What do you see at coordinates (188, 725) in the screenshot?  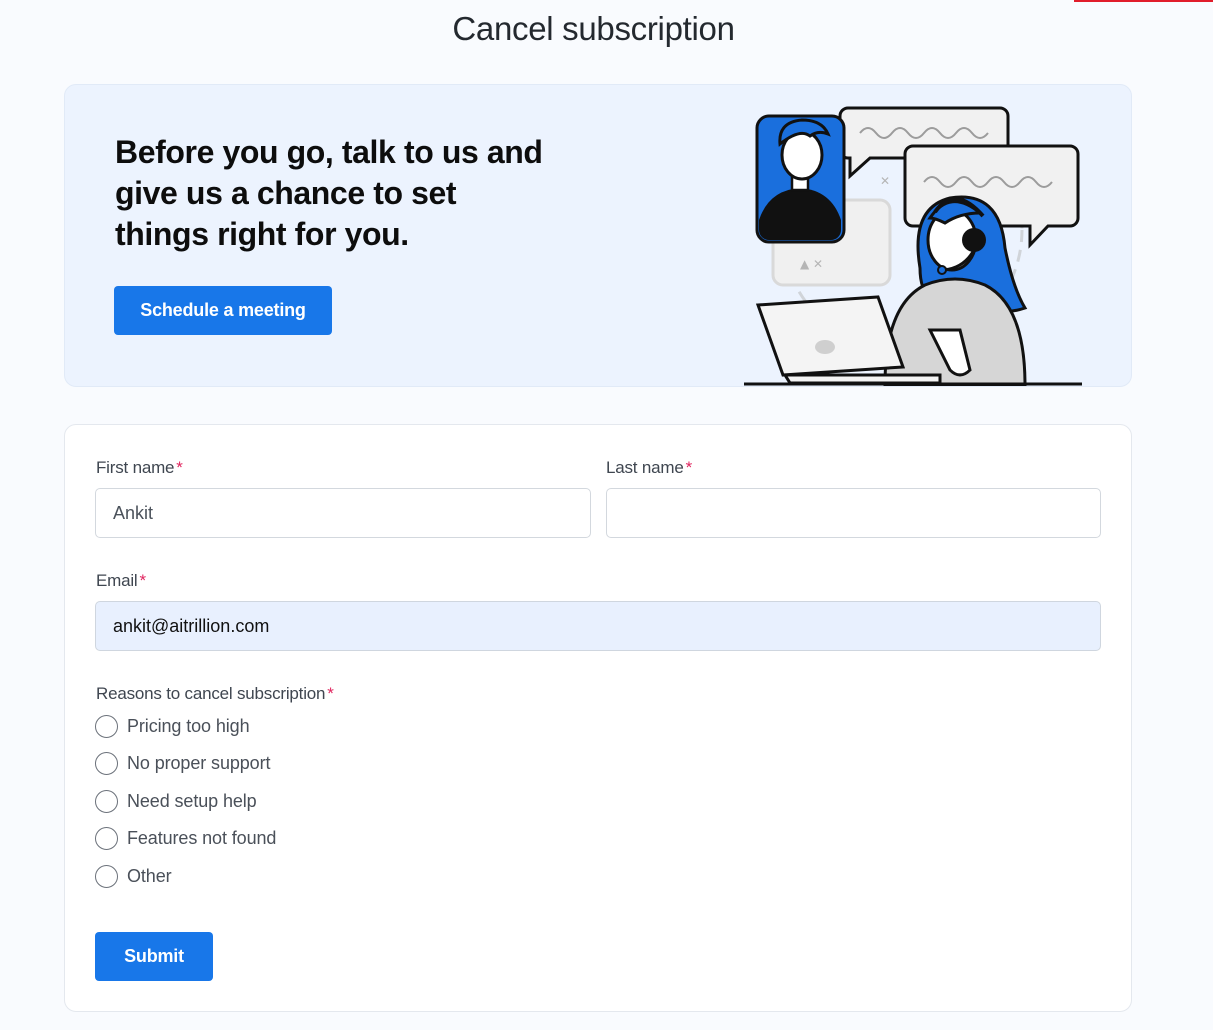 I see `reason-option-label: Pricing too high` at bounding box center [188, 725].